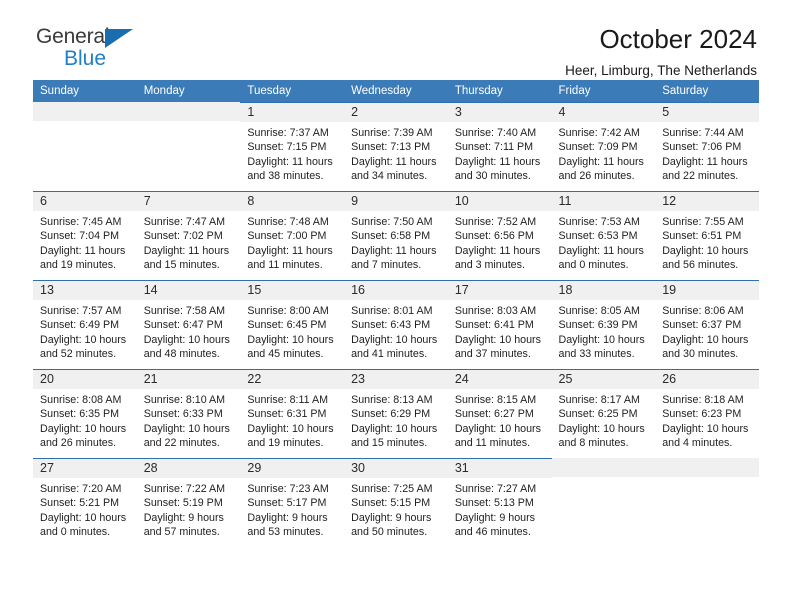  I want to click on sunrise-text: Sunrise: 7:25 AM, so click(392, 489).